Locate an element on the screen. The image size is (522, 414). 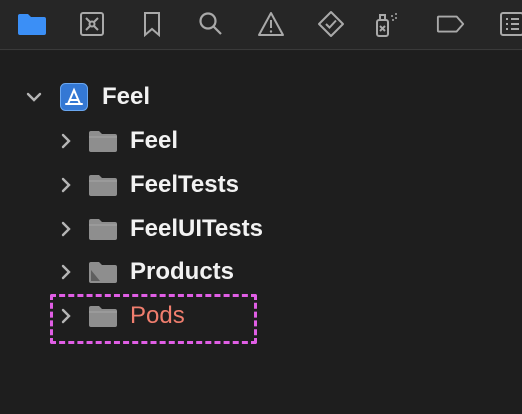
tree-item-feeltests: FeelTests is located at coordinates (148, 185).